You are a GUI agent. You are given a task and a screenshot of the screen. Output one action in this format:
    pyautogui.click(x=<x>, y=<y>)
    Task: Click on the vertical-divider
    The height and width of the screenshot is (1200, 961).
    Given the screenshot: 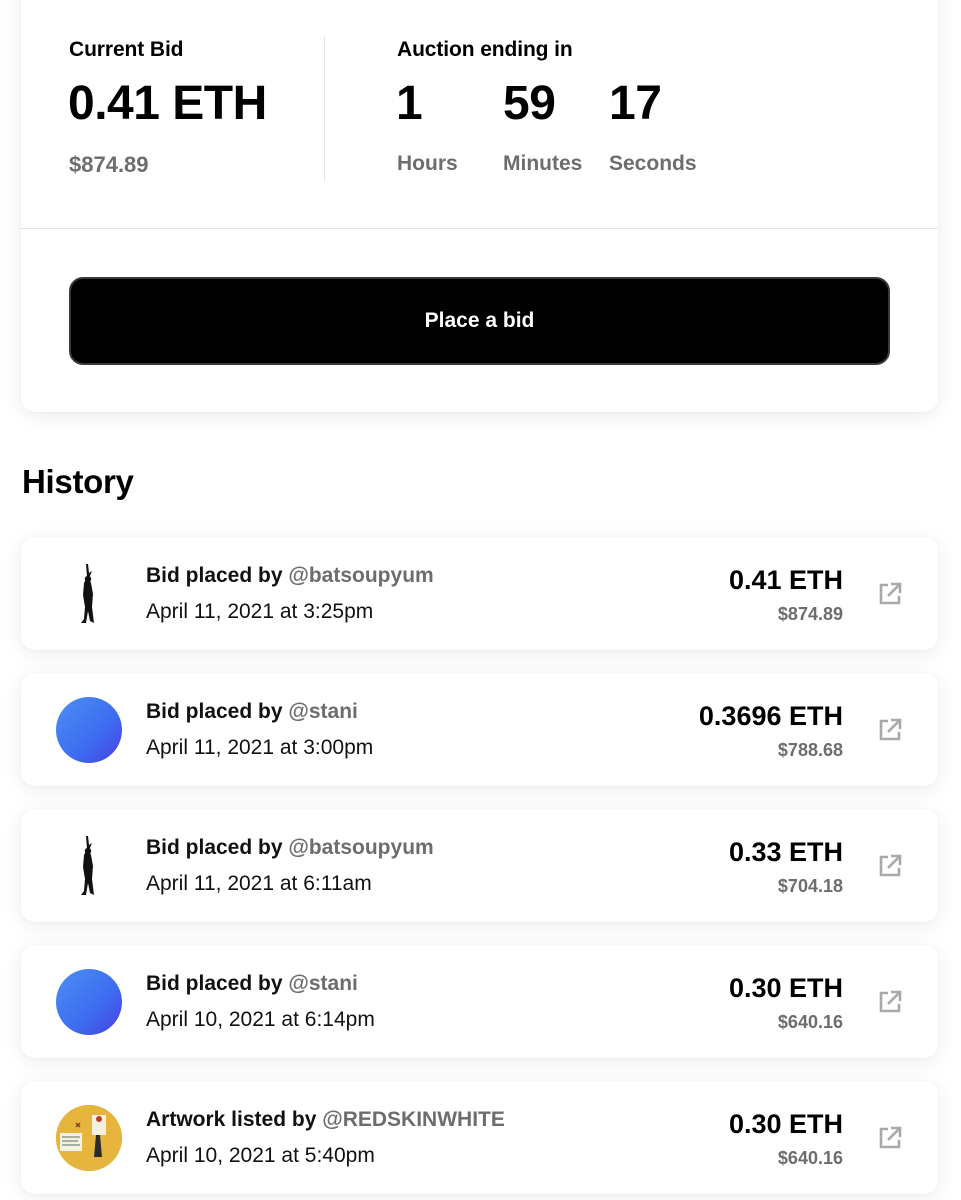 What is the action you would take?
    pyautogui.click(x=324, y=108)
    